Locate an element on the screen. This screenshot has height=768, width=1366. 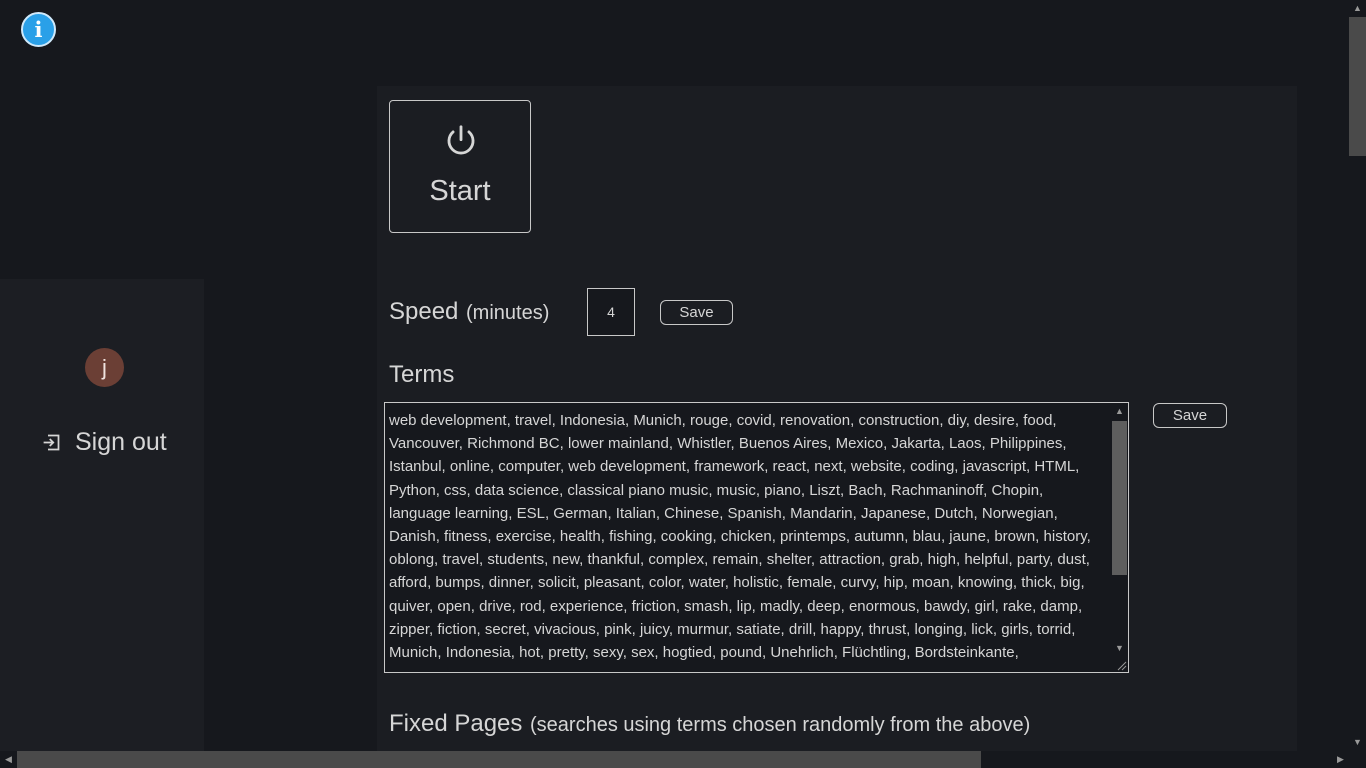
sign-out-icon is located at coordinates (51, 442).